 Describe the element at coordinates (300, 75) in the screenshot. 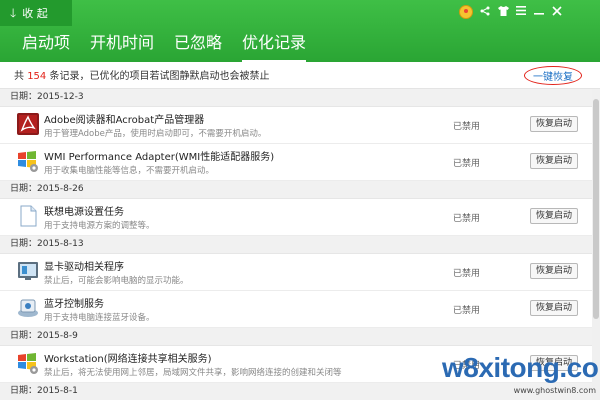

I see `info-bar: 共 154 条记录，已优化的项目若试图静默启动也会被禁止 一键恢复` at that location.